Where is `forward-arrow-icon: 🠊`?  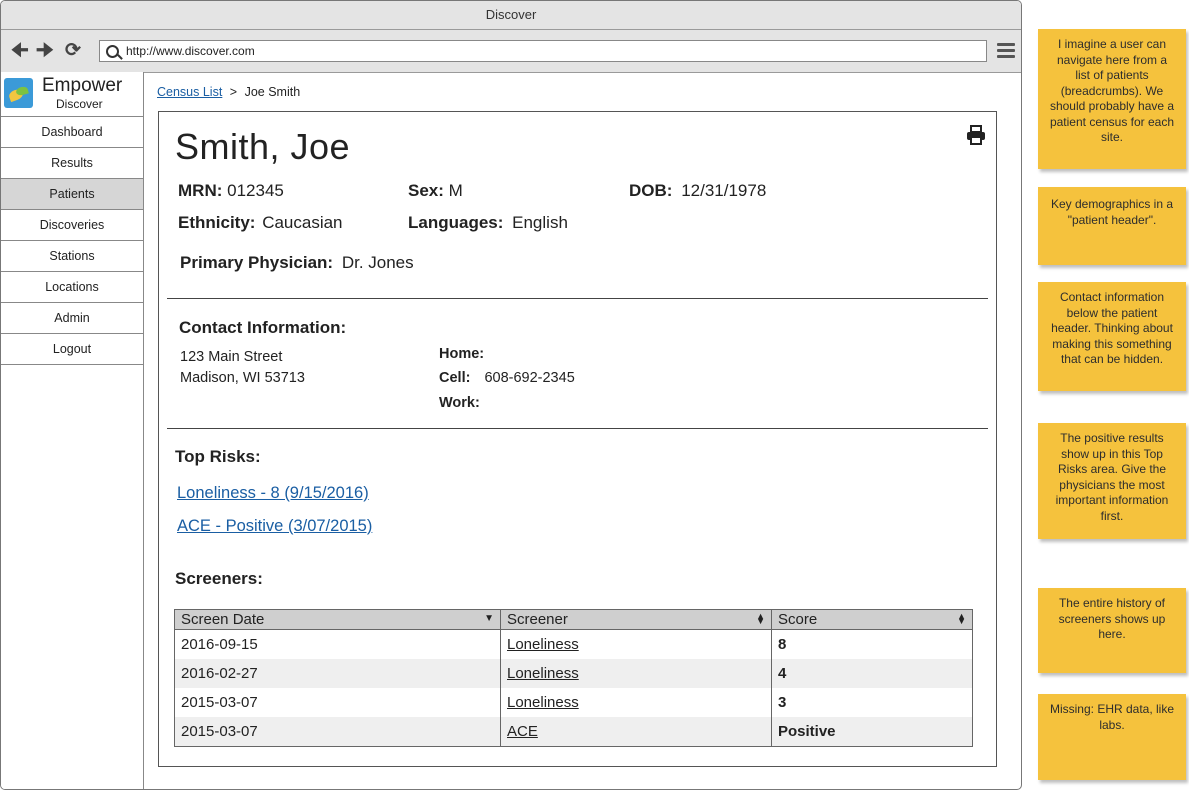
forward-arrow-icon: 🠊 is located at coordinates (45, 51).